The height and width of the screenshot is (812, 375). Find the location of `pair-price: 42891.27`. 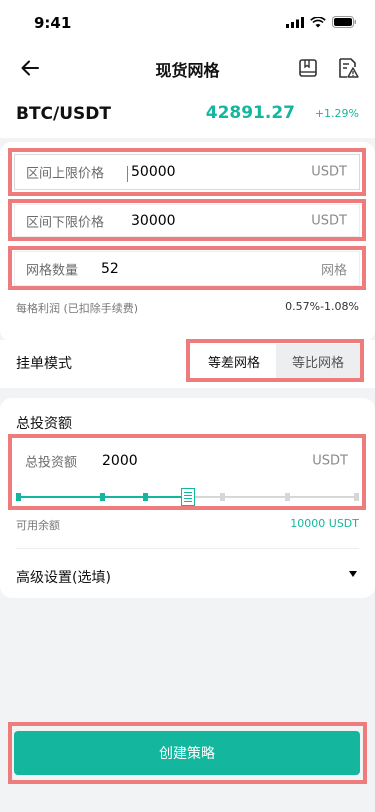

pair-price: 42891.27 is located at coordinates (250, 113).